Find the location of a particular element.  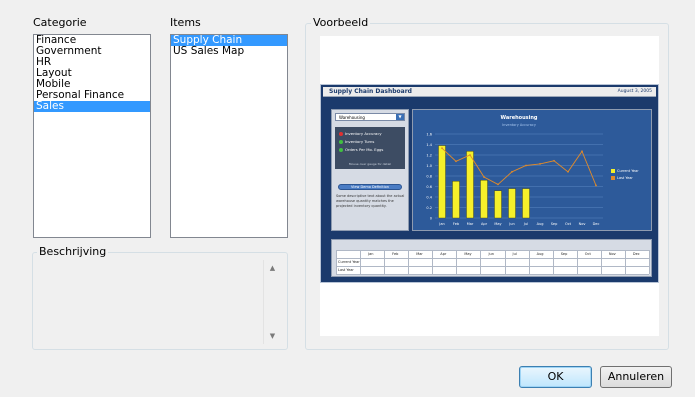

y-tick-label: 0.4 is located at coordinates (429, 198).